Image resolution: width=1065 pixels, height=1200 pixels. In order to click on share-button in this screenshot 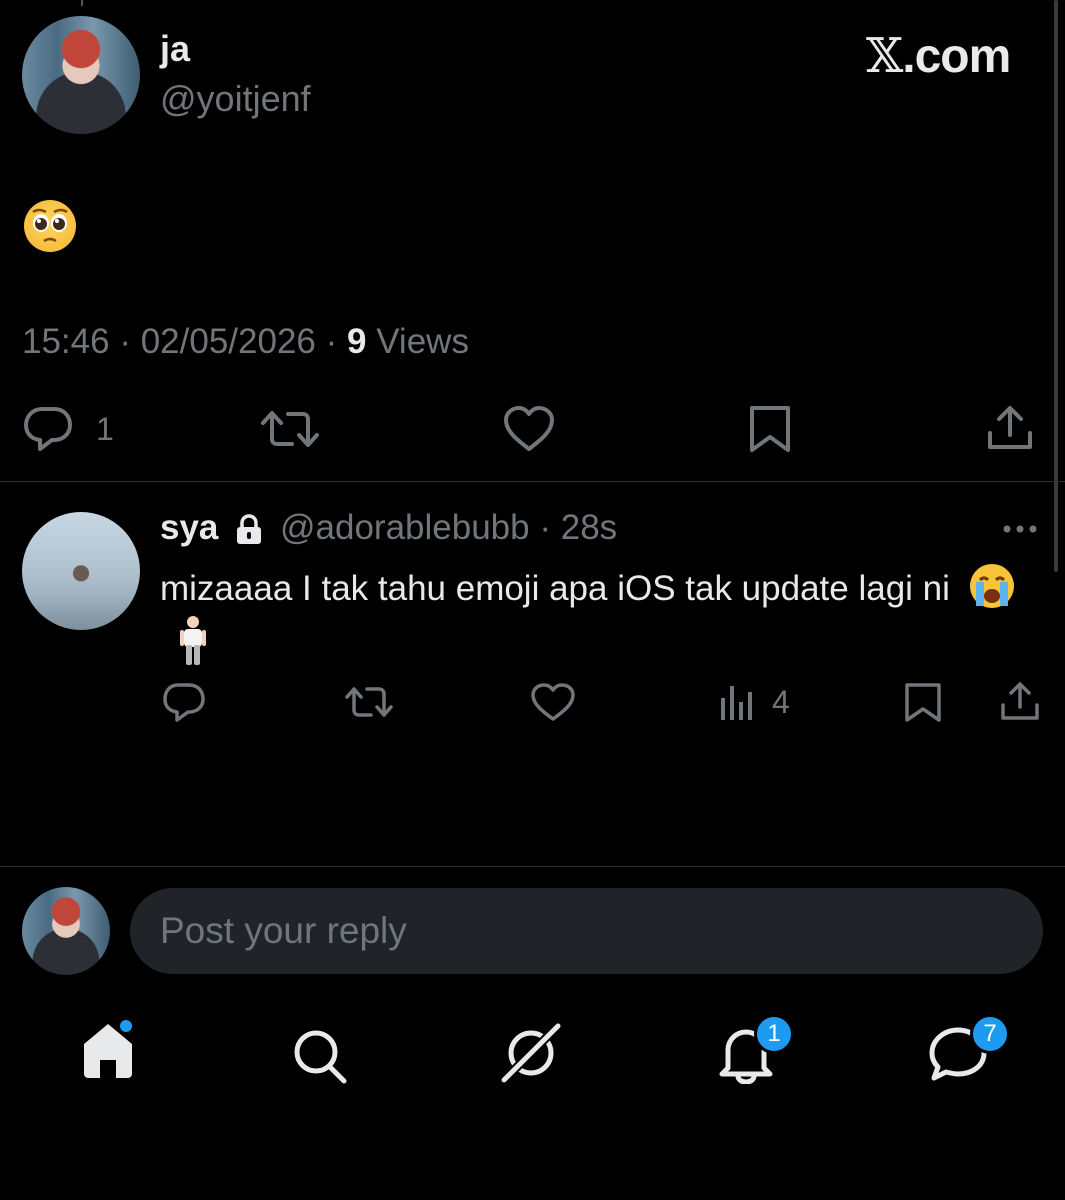, I will do `click(1010, 429)`.